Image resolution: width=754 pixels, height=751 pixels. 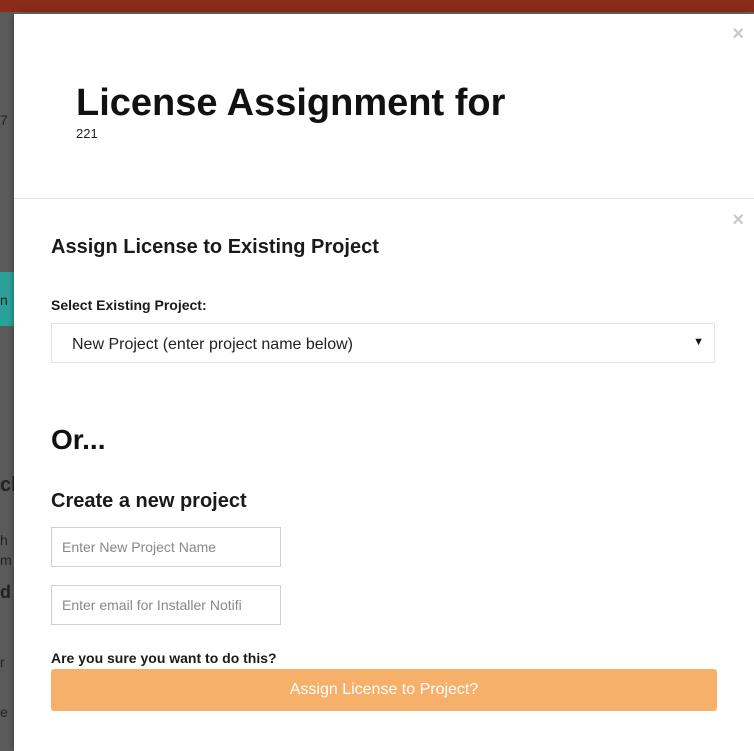 I want to click on confirm-question: Are you sure you want to do this?, so click(x=164, y=658).